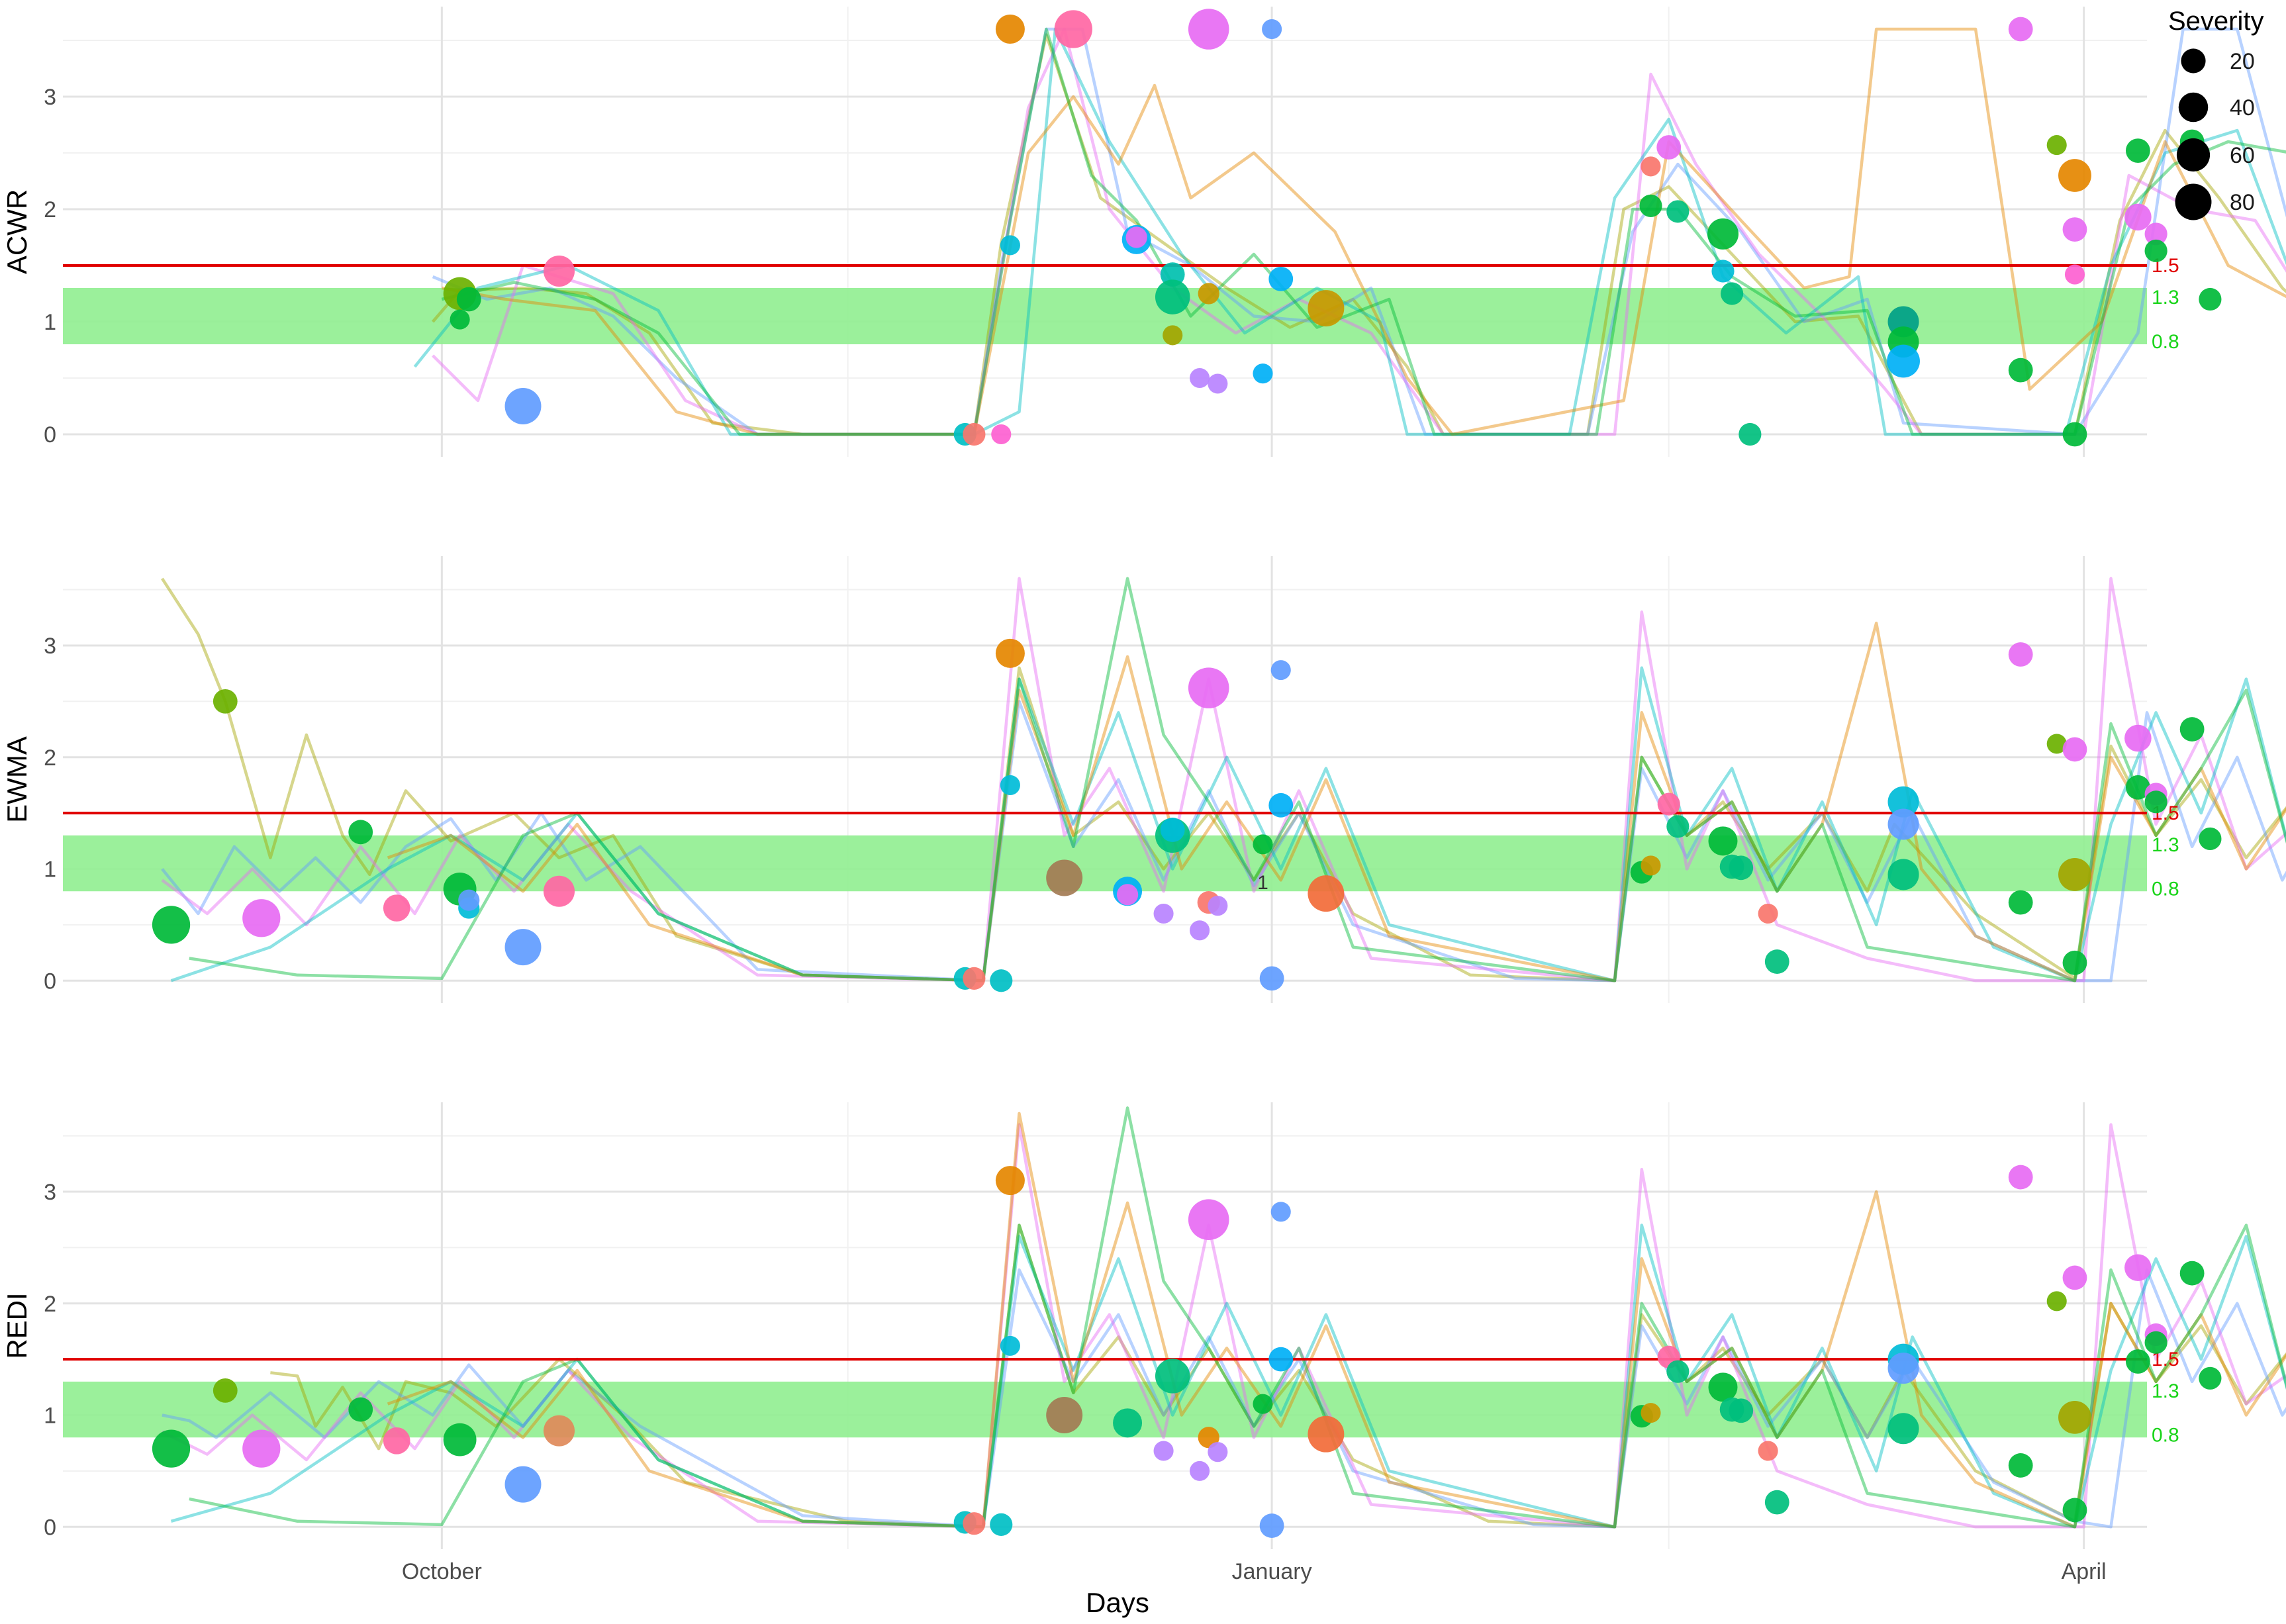  I want to click on x-tick-label: October, so click(442, 1571).